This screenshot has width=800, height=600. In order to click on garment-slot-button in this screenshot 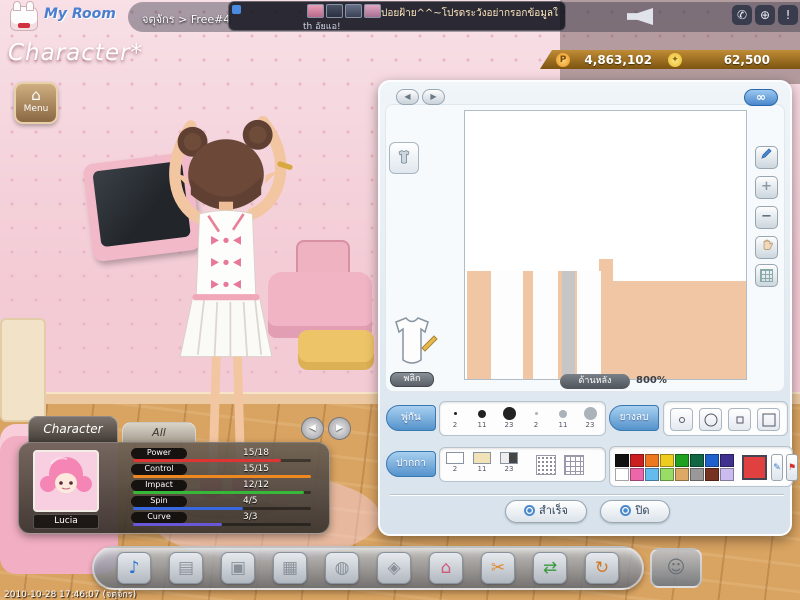, I will do `click(404, 158)`.